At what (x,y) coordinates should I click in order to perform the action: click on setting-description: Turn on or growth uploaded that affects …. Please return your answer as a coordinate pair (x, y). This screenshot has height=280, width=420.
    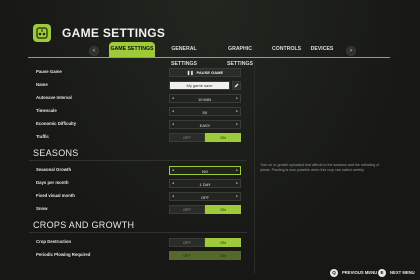
    Looking at the image, I should click on (320, 167).